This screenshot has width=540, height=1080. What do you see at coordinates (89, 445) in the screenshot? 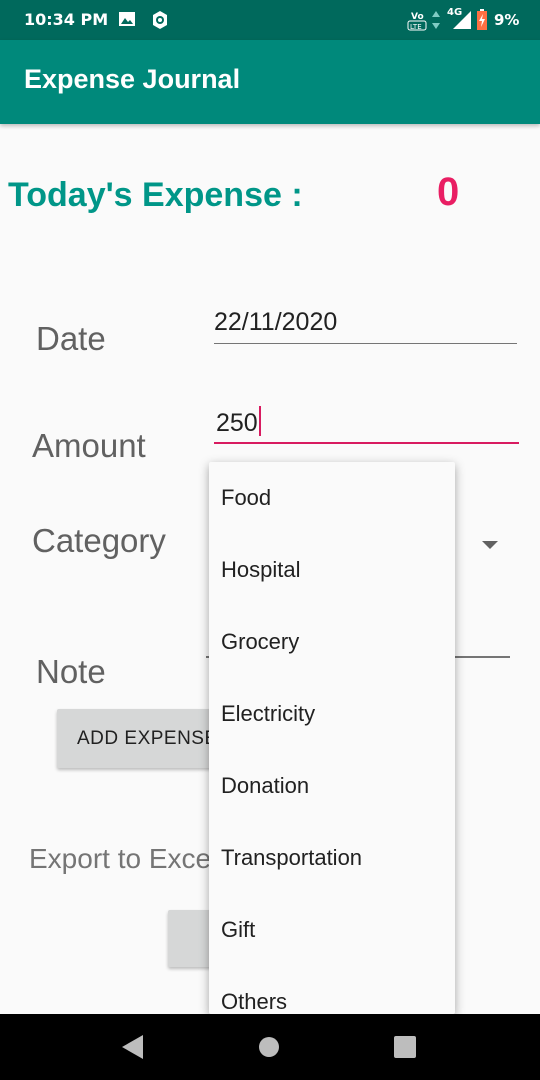
I see `amount-label: Amount` at bounding box center [89, 445].